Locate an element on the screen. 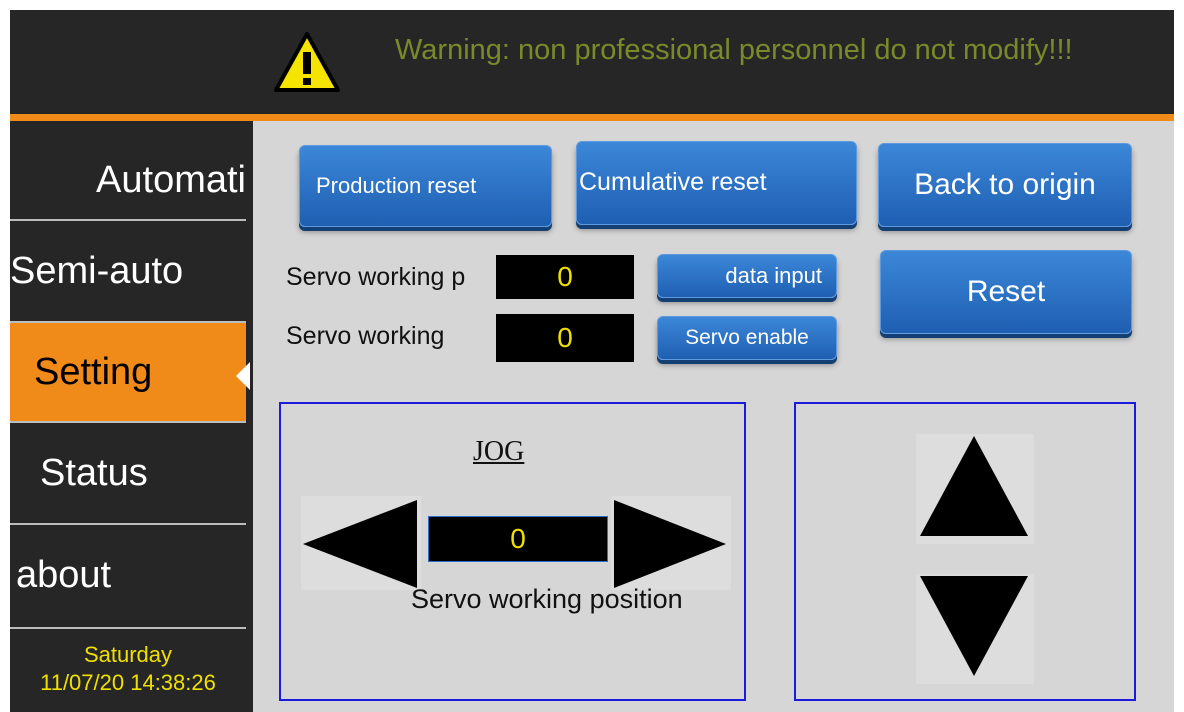 The image size is (1184, 712). reset-button: Reset is located at coordinates (1006, 292).